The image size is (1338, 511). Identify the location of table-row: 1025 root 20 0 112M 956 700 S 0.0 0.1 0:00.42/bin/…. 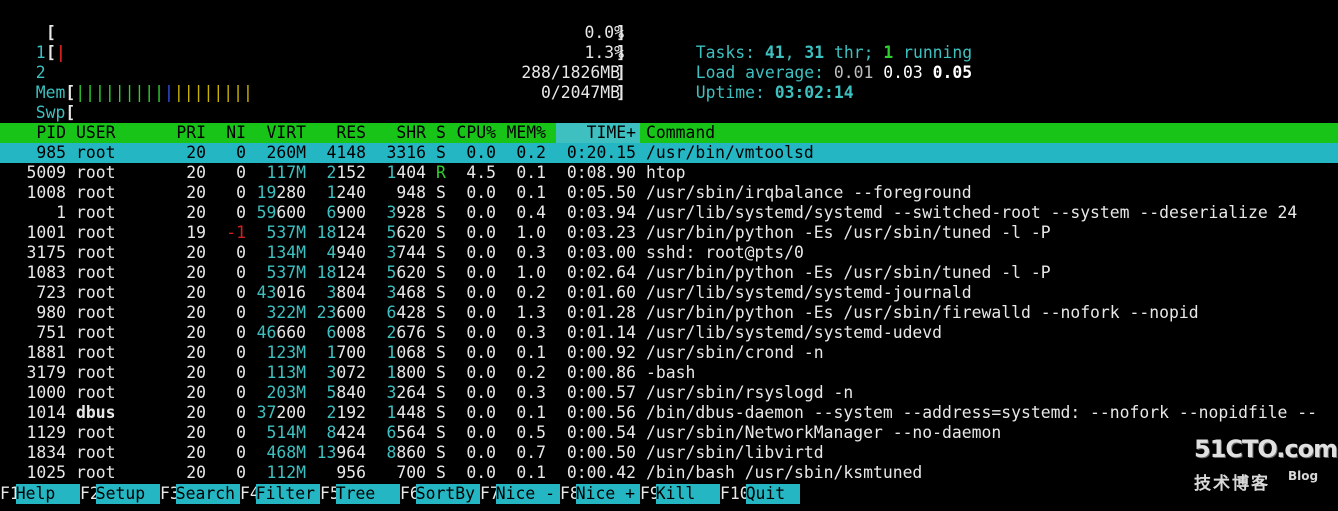
(669, 473).